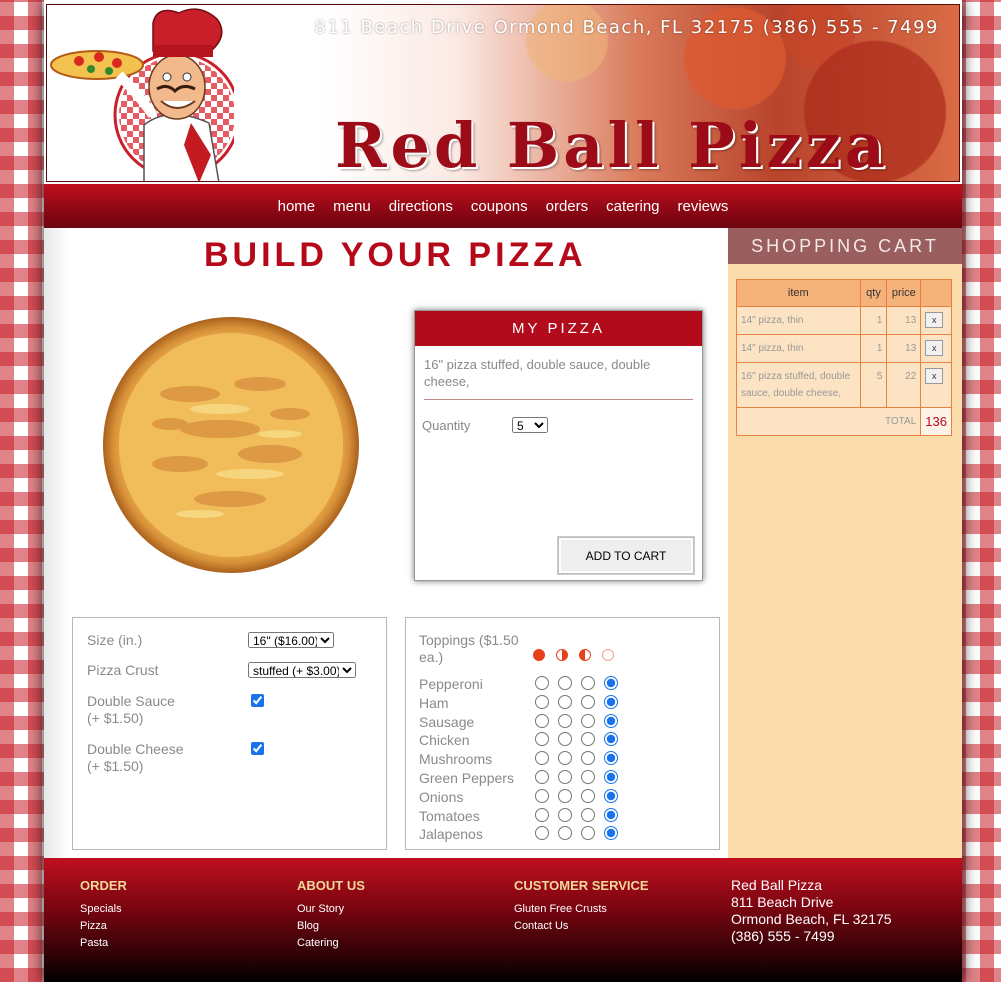 The height and width of the screenshot is (982, 1001). Describe the element at coordinates (135, 749) in the screenshot. I see `double-cheese-text: Double Cheese` at that location.